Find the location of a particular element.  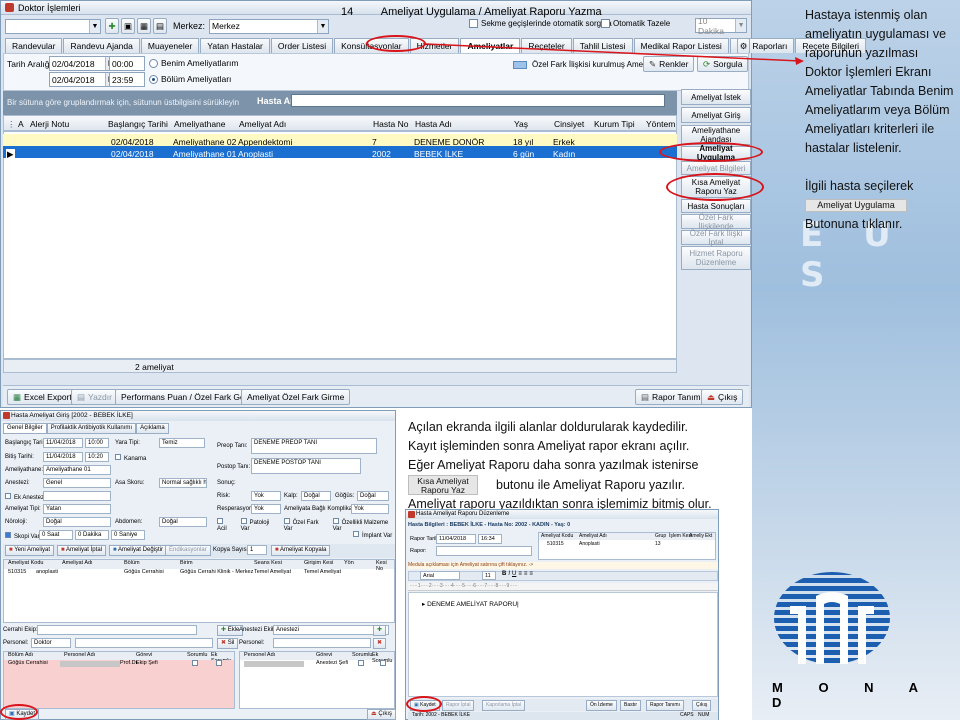

rapor-tanimi-button-2: Rapor Tanımı is located at coordinates (665, 705).